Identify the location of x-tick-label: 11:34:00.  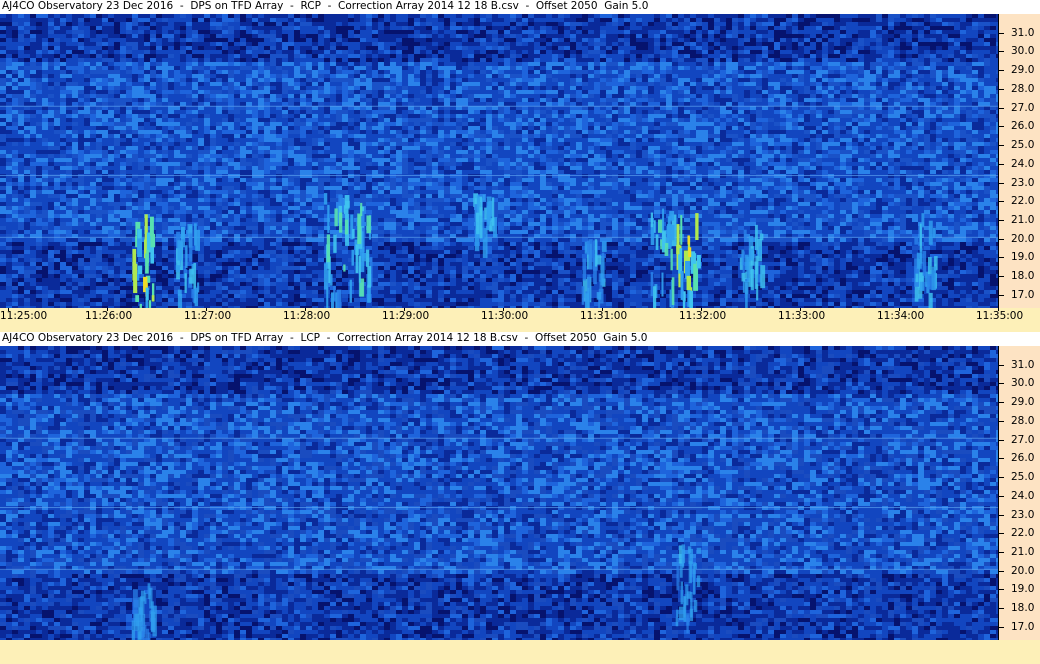
(900, 316).